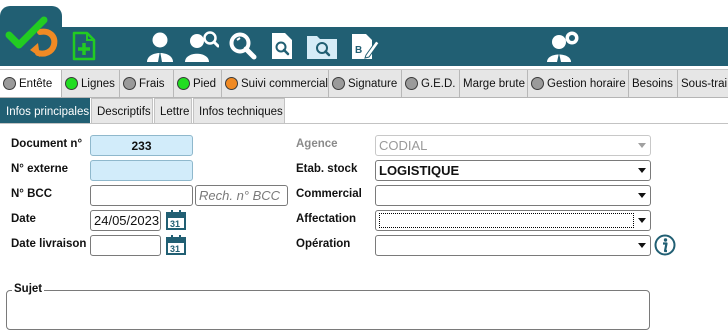 The height and width of the screenshot is (330, 728). I want to click on tab-label: Pied, so click(205, 83).